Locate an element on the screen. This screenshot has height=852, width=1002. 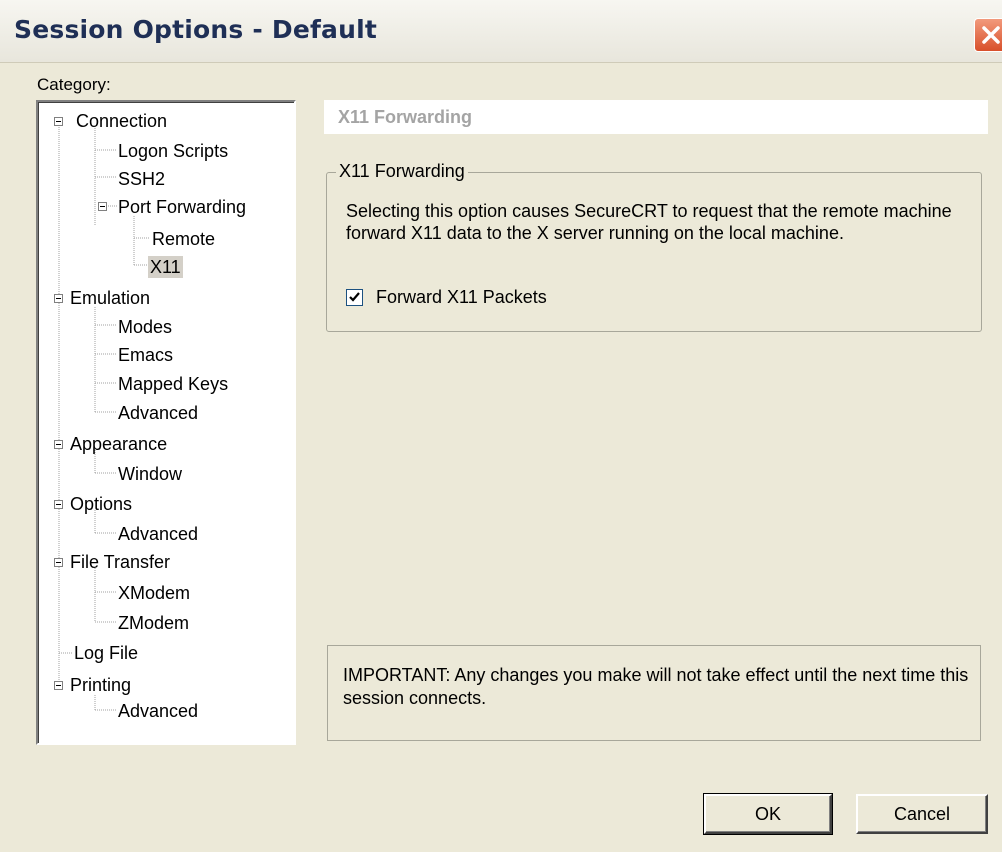
expander-file-transfer is located at coordinates (58, 562).